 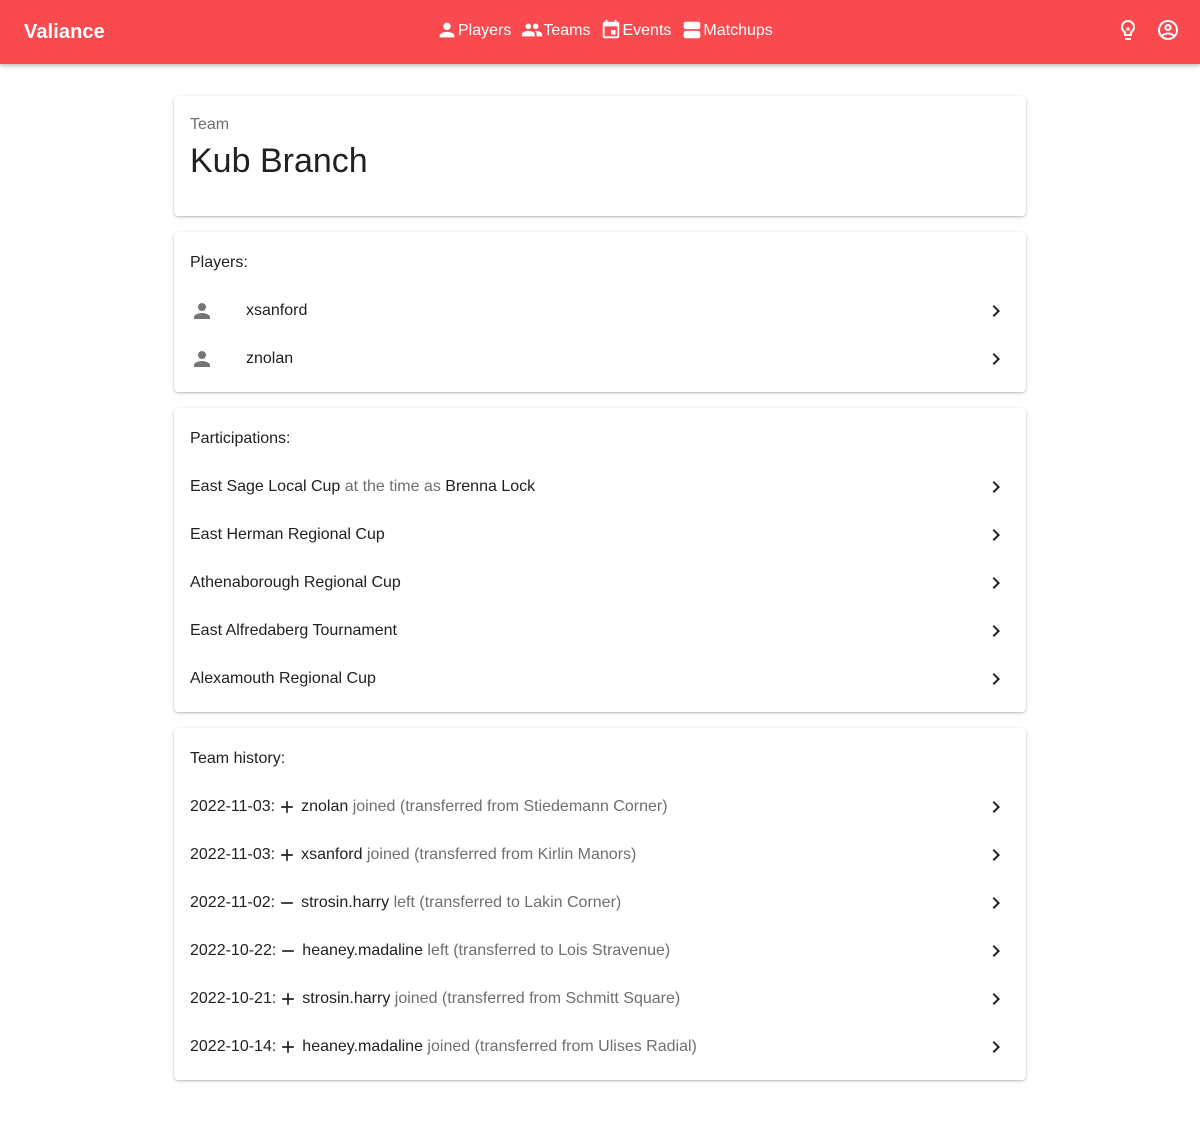 I want to click on players-title: Players:, so click(x=219, y=262).